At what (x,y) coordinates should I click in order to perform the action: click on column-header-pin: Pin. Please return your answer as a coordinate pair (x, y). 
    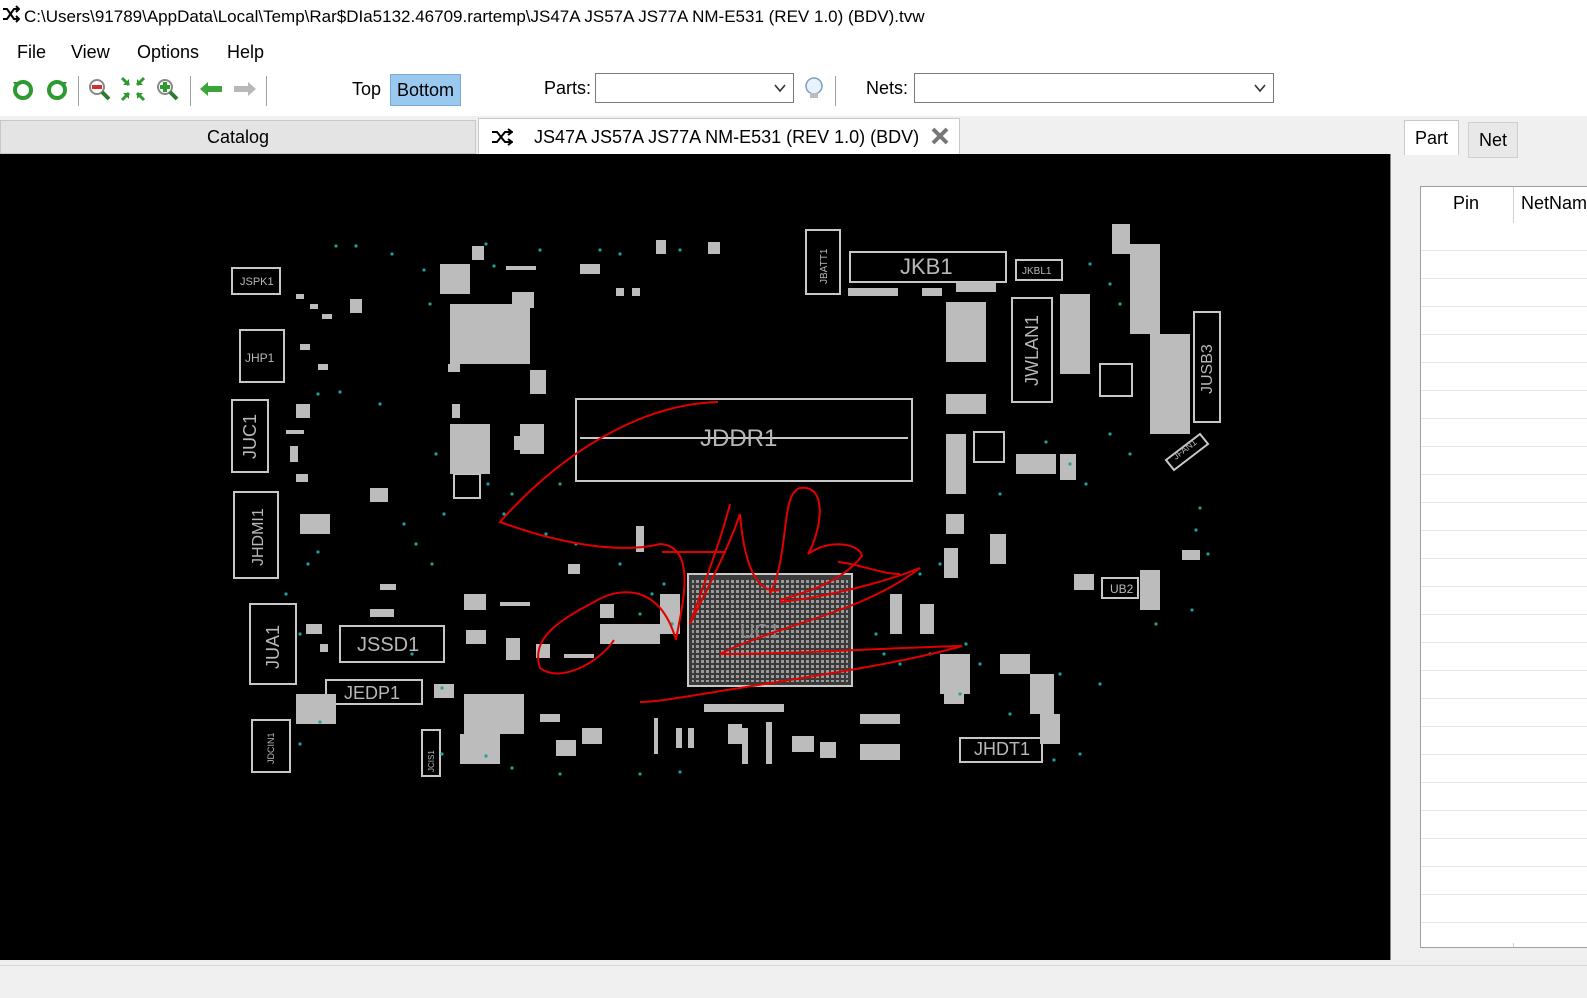
    Looking at the image, I should click on (1466, 203).